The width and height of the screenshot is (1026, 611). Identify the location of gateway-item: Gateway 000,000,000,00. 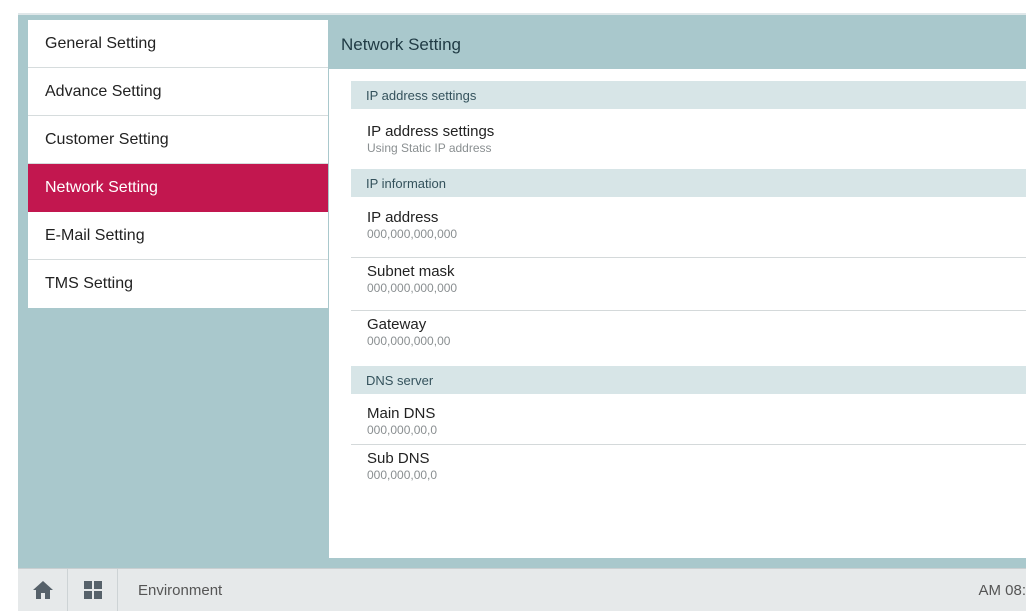
(688, 338).